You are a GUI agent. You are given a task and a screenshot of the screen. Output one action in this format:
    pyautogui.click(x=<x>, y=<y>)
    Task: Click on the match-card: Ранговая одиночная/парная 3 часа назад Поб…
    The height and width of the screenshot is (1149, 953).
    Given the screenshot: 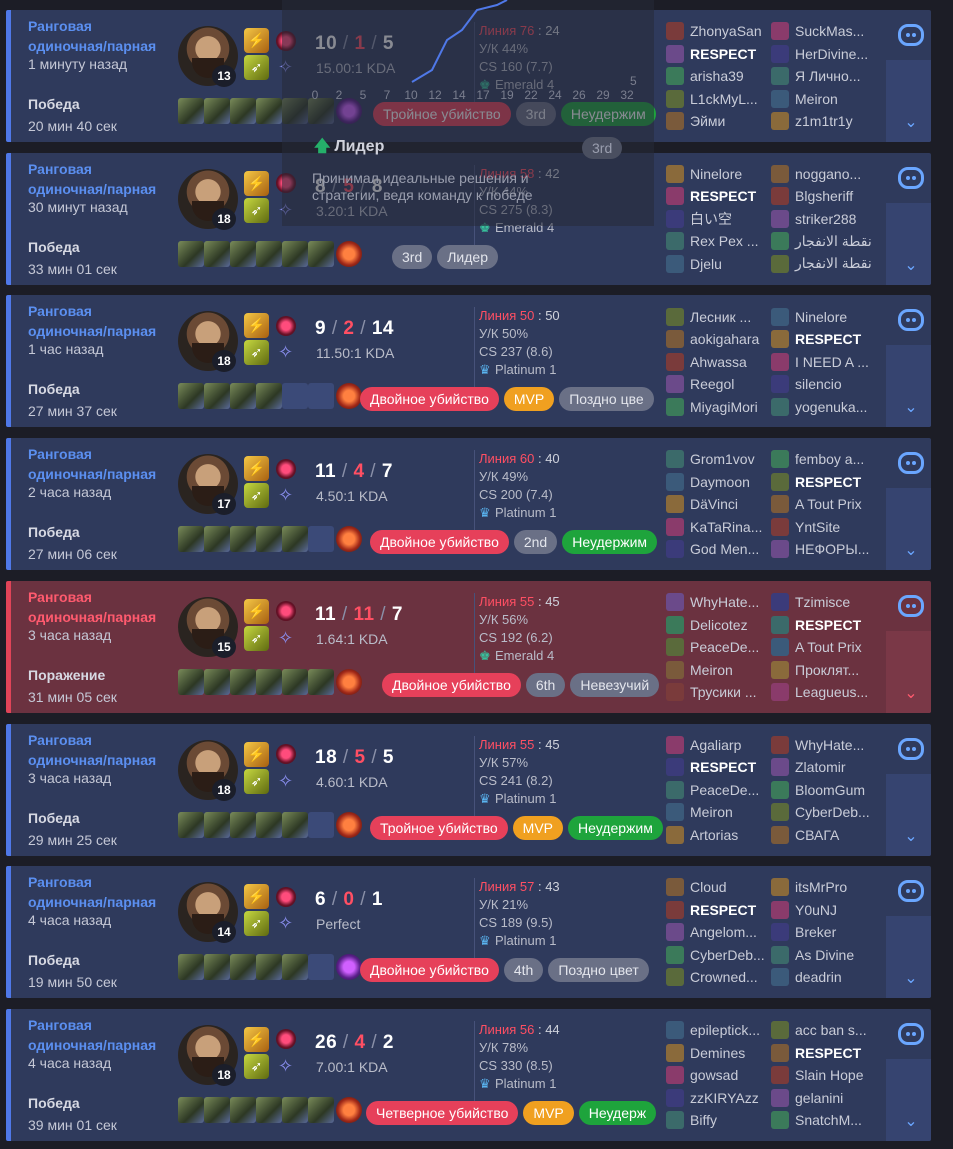 What is the action you would take?
    pyautogui.click(x=468, y=789)
    